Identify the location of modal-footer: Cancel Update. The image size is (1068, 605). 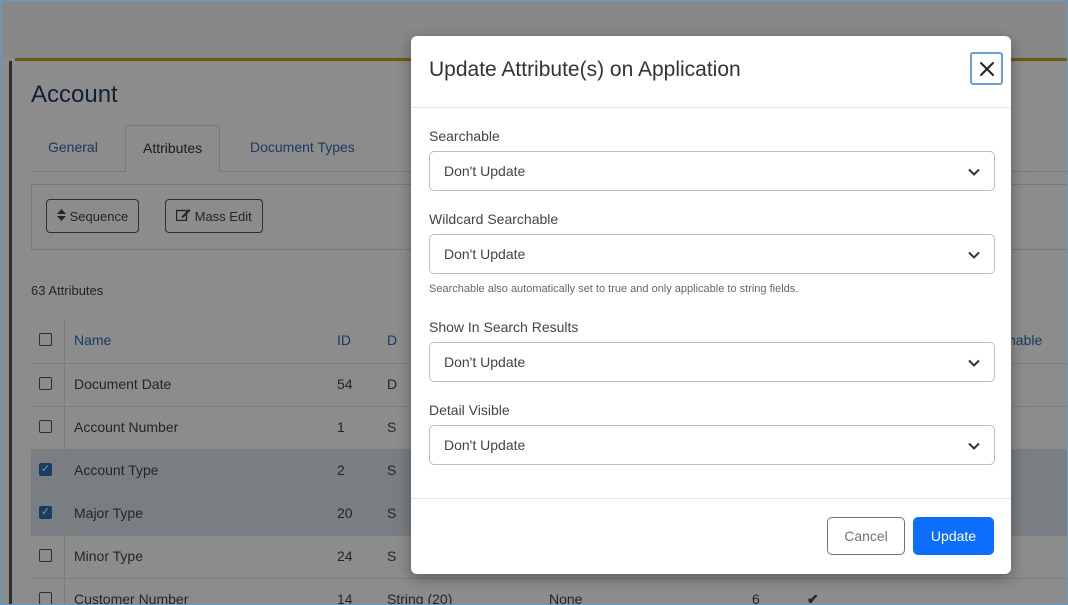
(711, 536).